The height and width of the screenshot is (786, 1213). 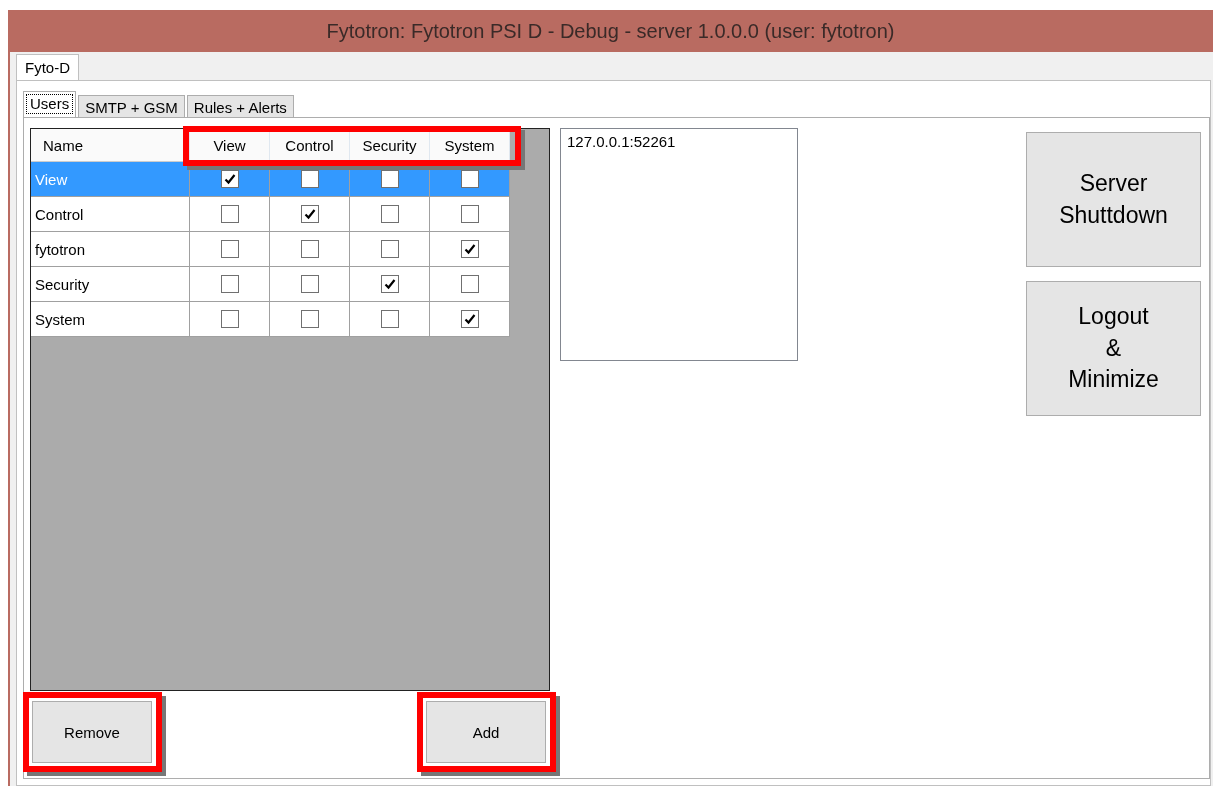 What do you see at coordinates (1113, 348) in the screenshot?
I see `action-button: Logout & Minimize` at bounding box center [1113, 348].